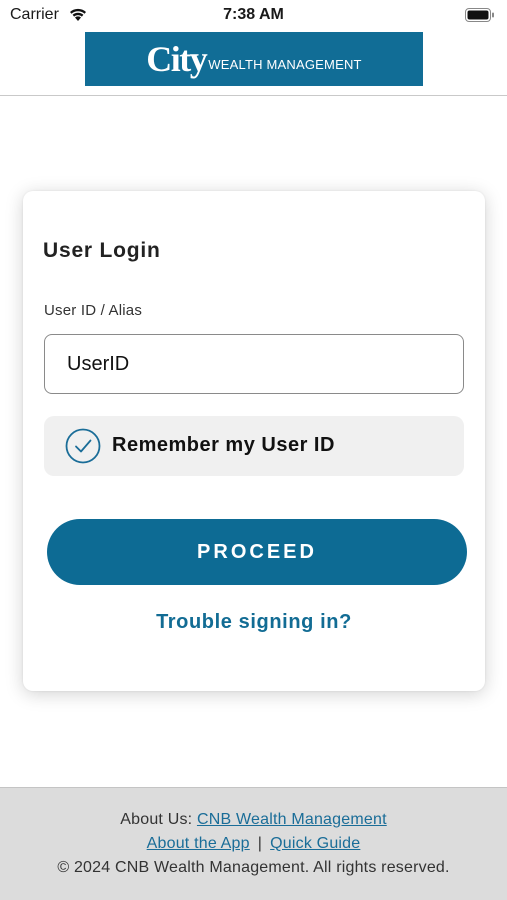  Describe the element at coordinates (223, 445) in the screenshot. I see `remember-userid-label: Remember my User ID` at that location.